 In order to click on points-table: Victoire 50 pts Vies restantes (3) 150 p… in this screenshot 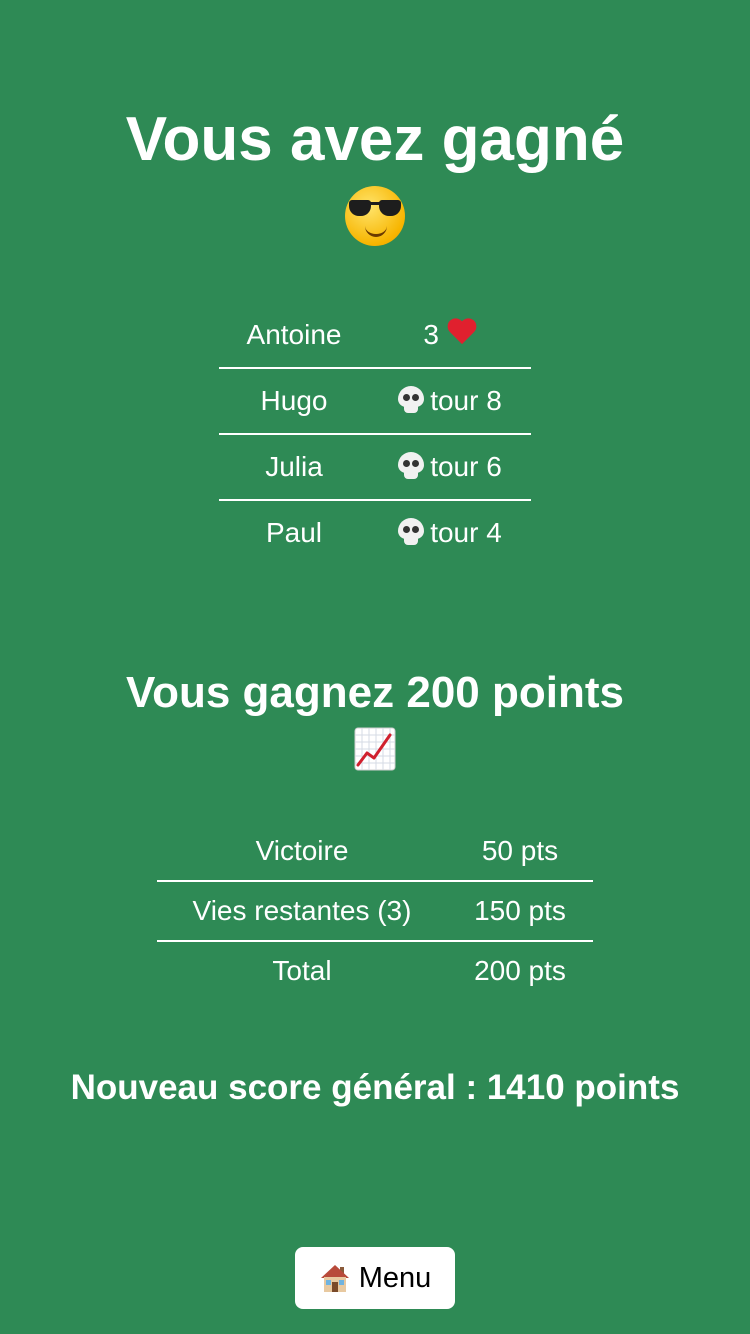, I will do `click(375, 911)`.